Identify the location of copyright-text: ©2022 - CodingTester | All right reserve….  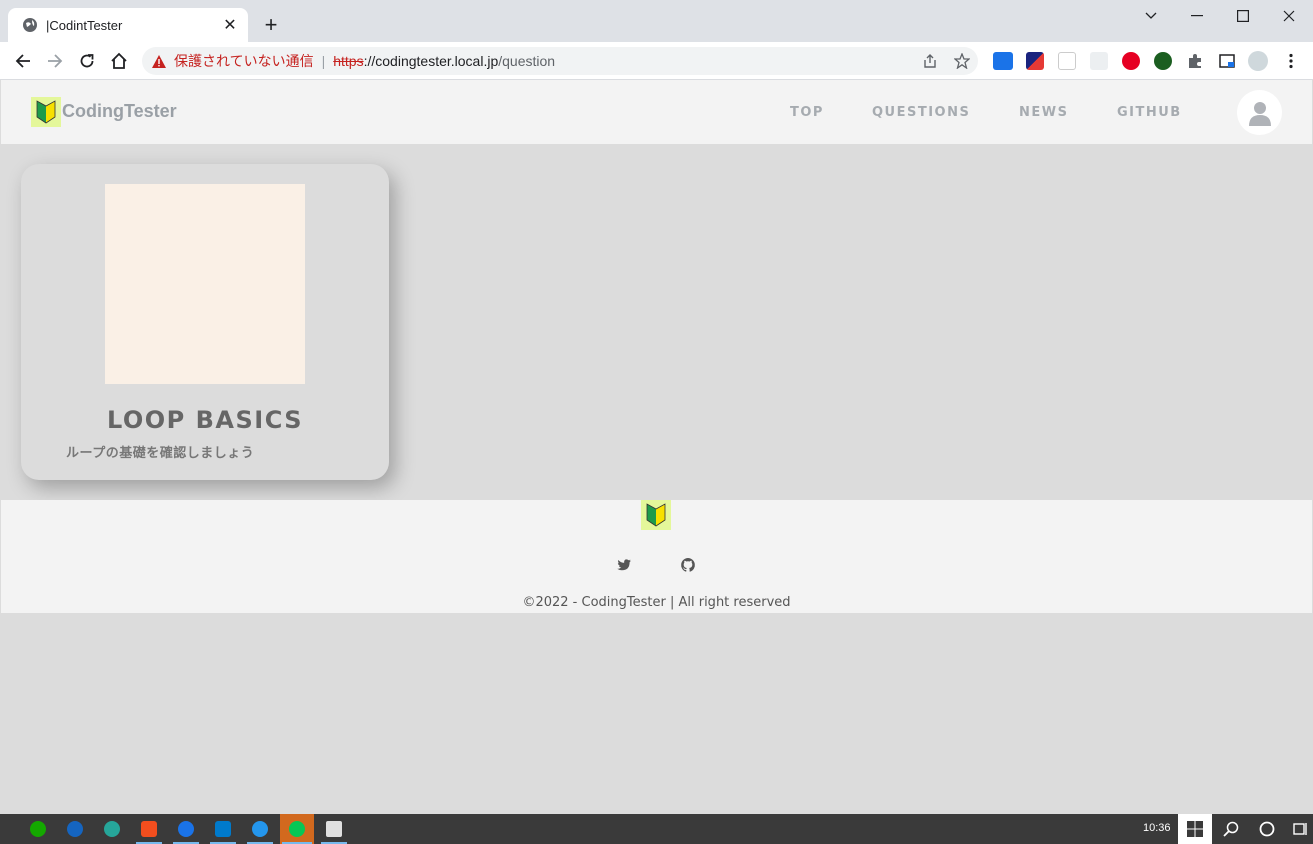
(656, 602).